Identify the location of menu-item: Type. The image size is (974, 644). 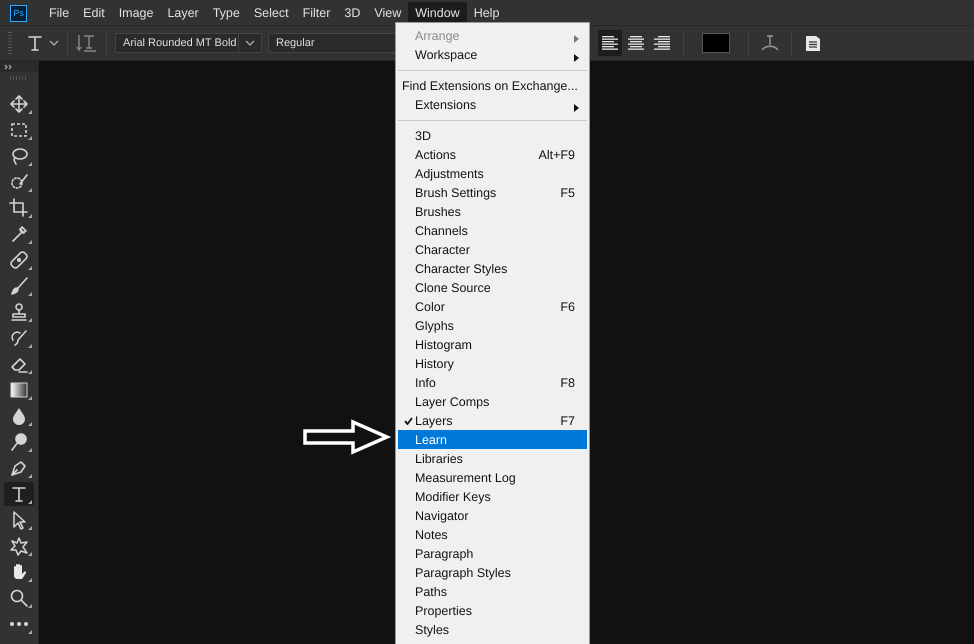
(226, 13).